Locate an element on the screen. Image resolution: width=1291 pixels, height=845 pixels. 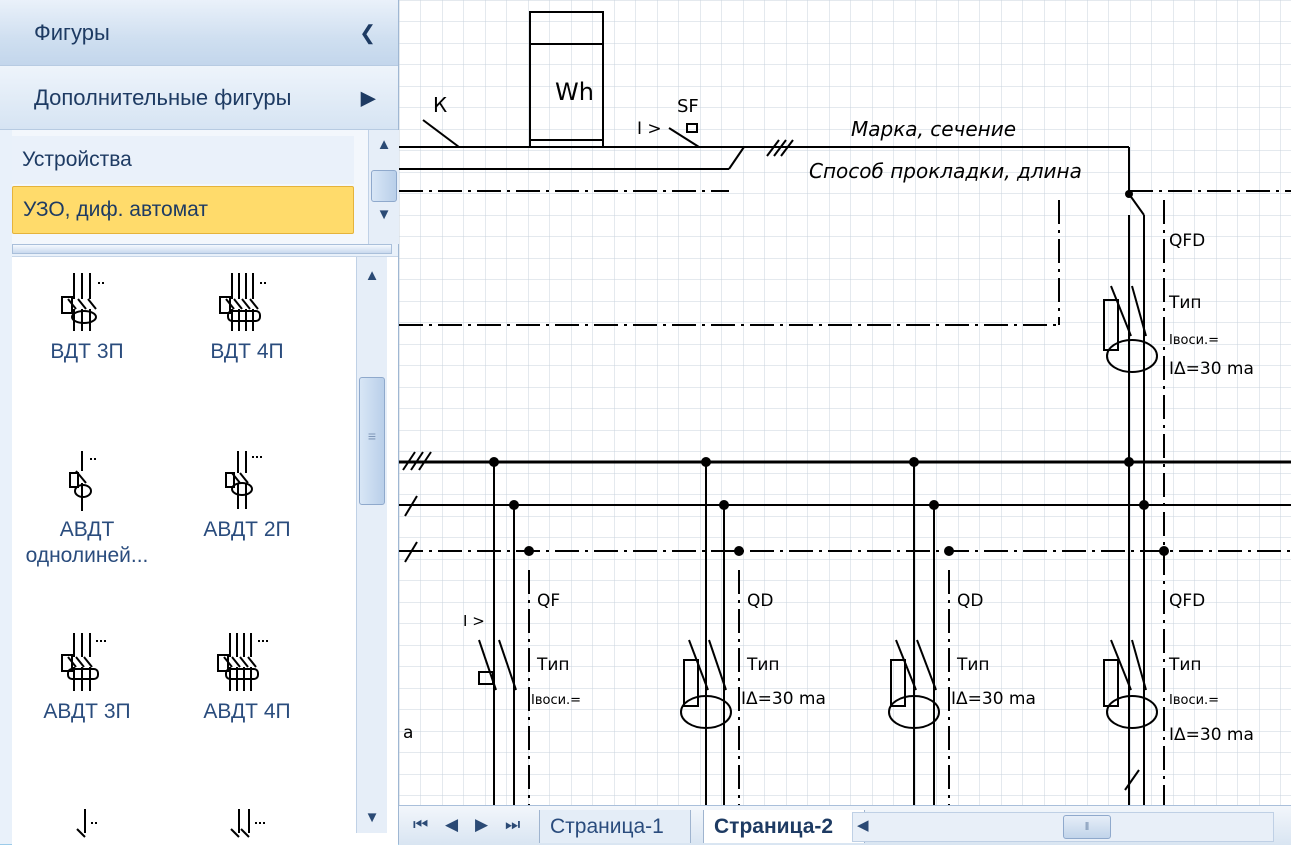
rcd-3p-icon is located at coordinates (83, 302).